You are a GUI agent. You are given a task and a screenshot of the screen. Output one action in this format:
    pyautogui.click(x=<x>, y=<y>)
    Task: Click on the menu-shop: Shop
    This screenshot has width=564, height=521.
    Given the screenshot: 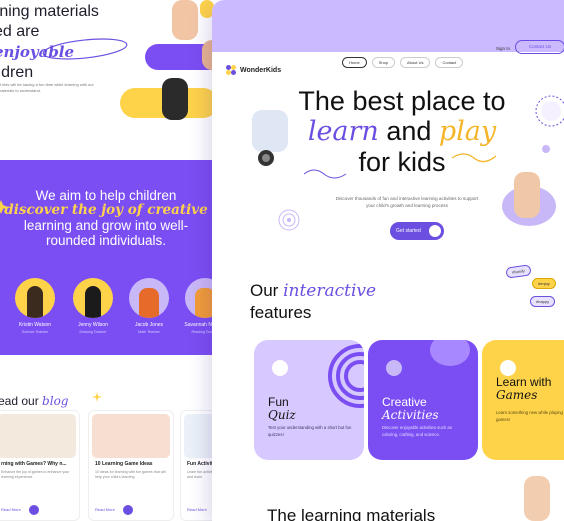 What is the action you would take?
    pyautogui.click(x=383, y=62)
    